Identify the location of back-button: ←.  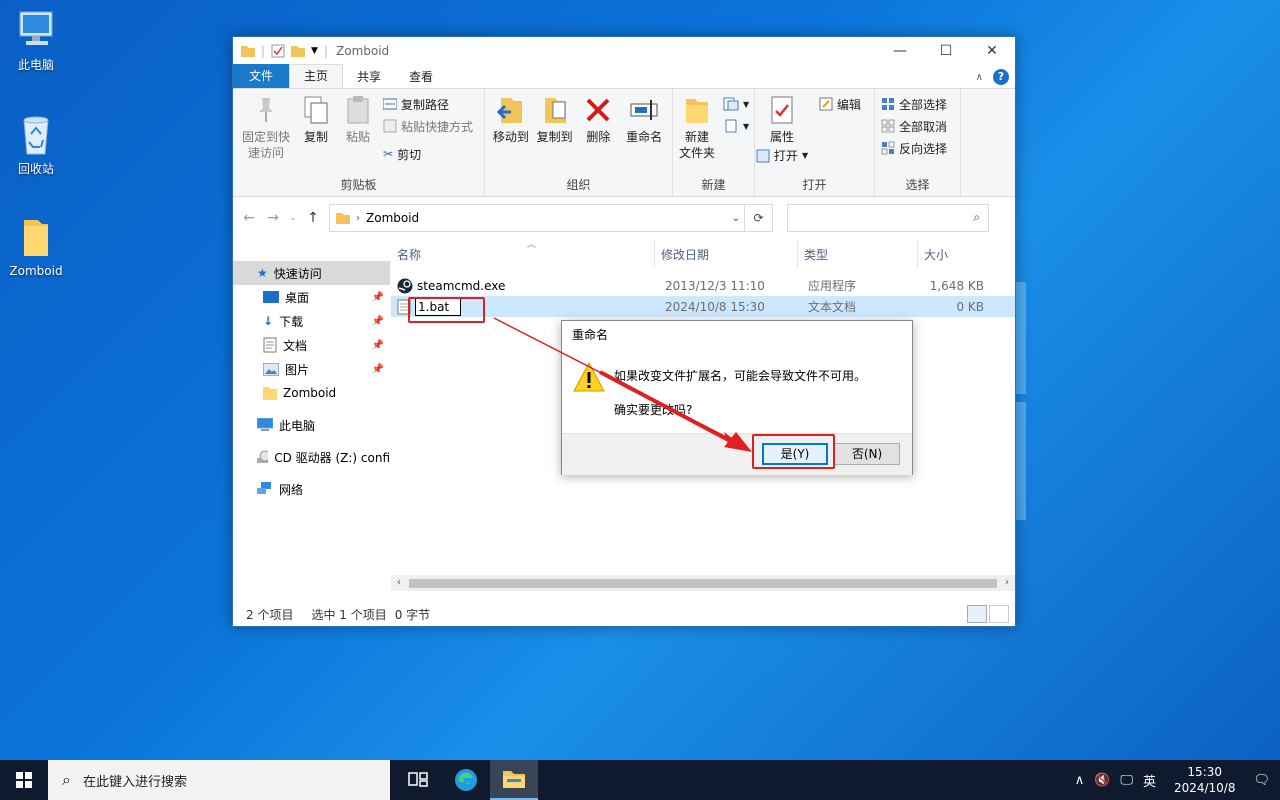
(249, 218).